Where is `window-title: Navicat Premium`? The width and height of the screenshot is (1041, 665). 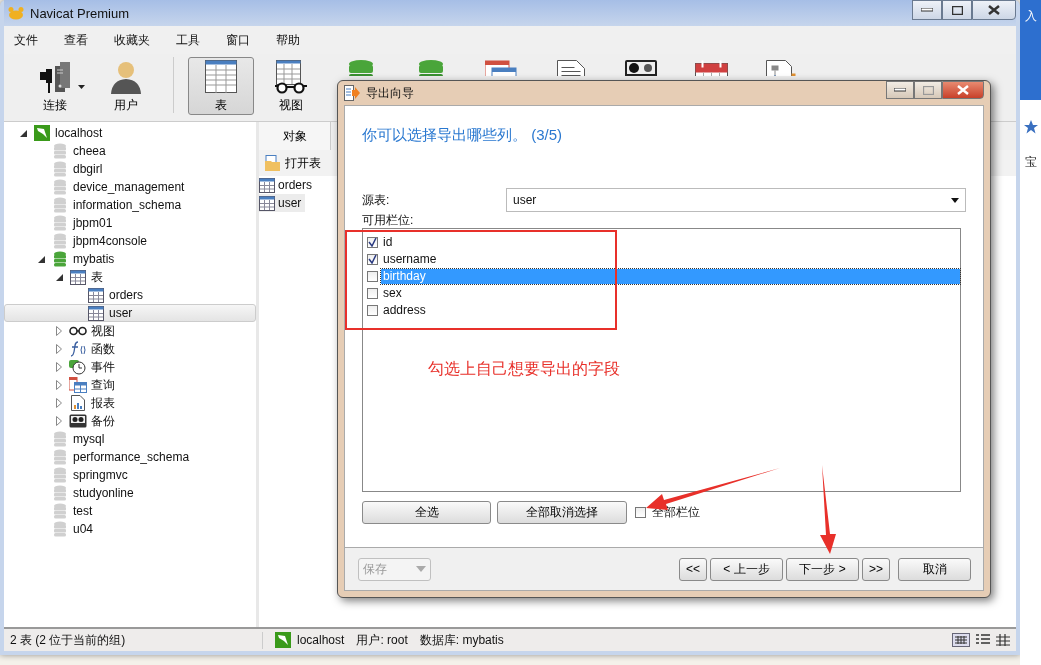
window-title: Navicat Premium is located at coordinates (79, 13).